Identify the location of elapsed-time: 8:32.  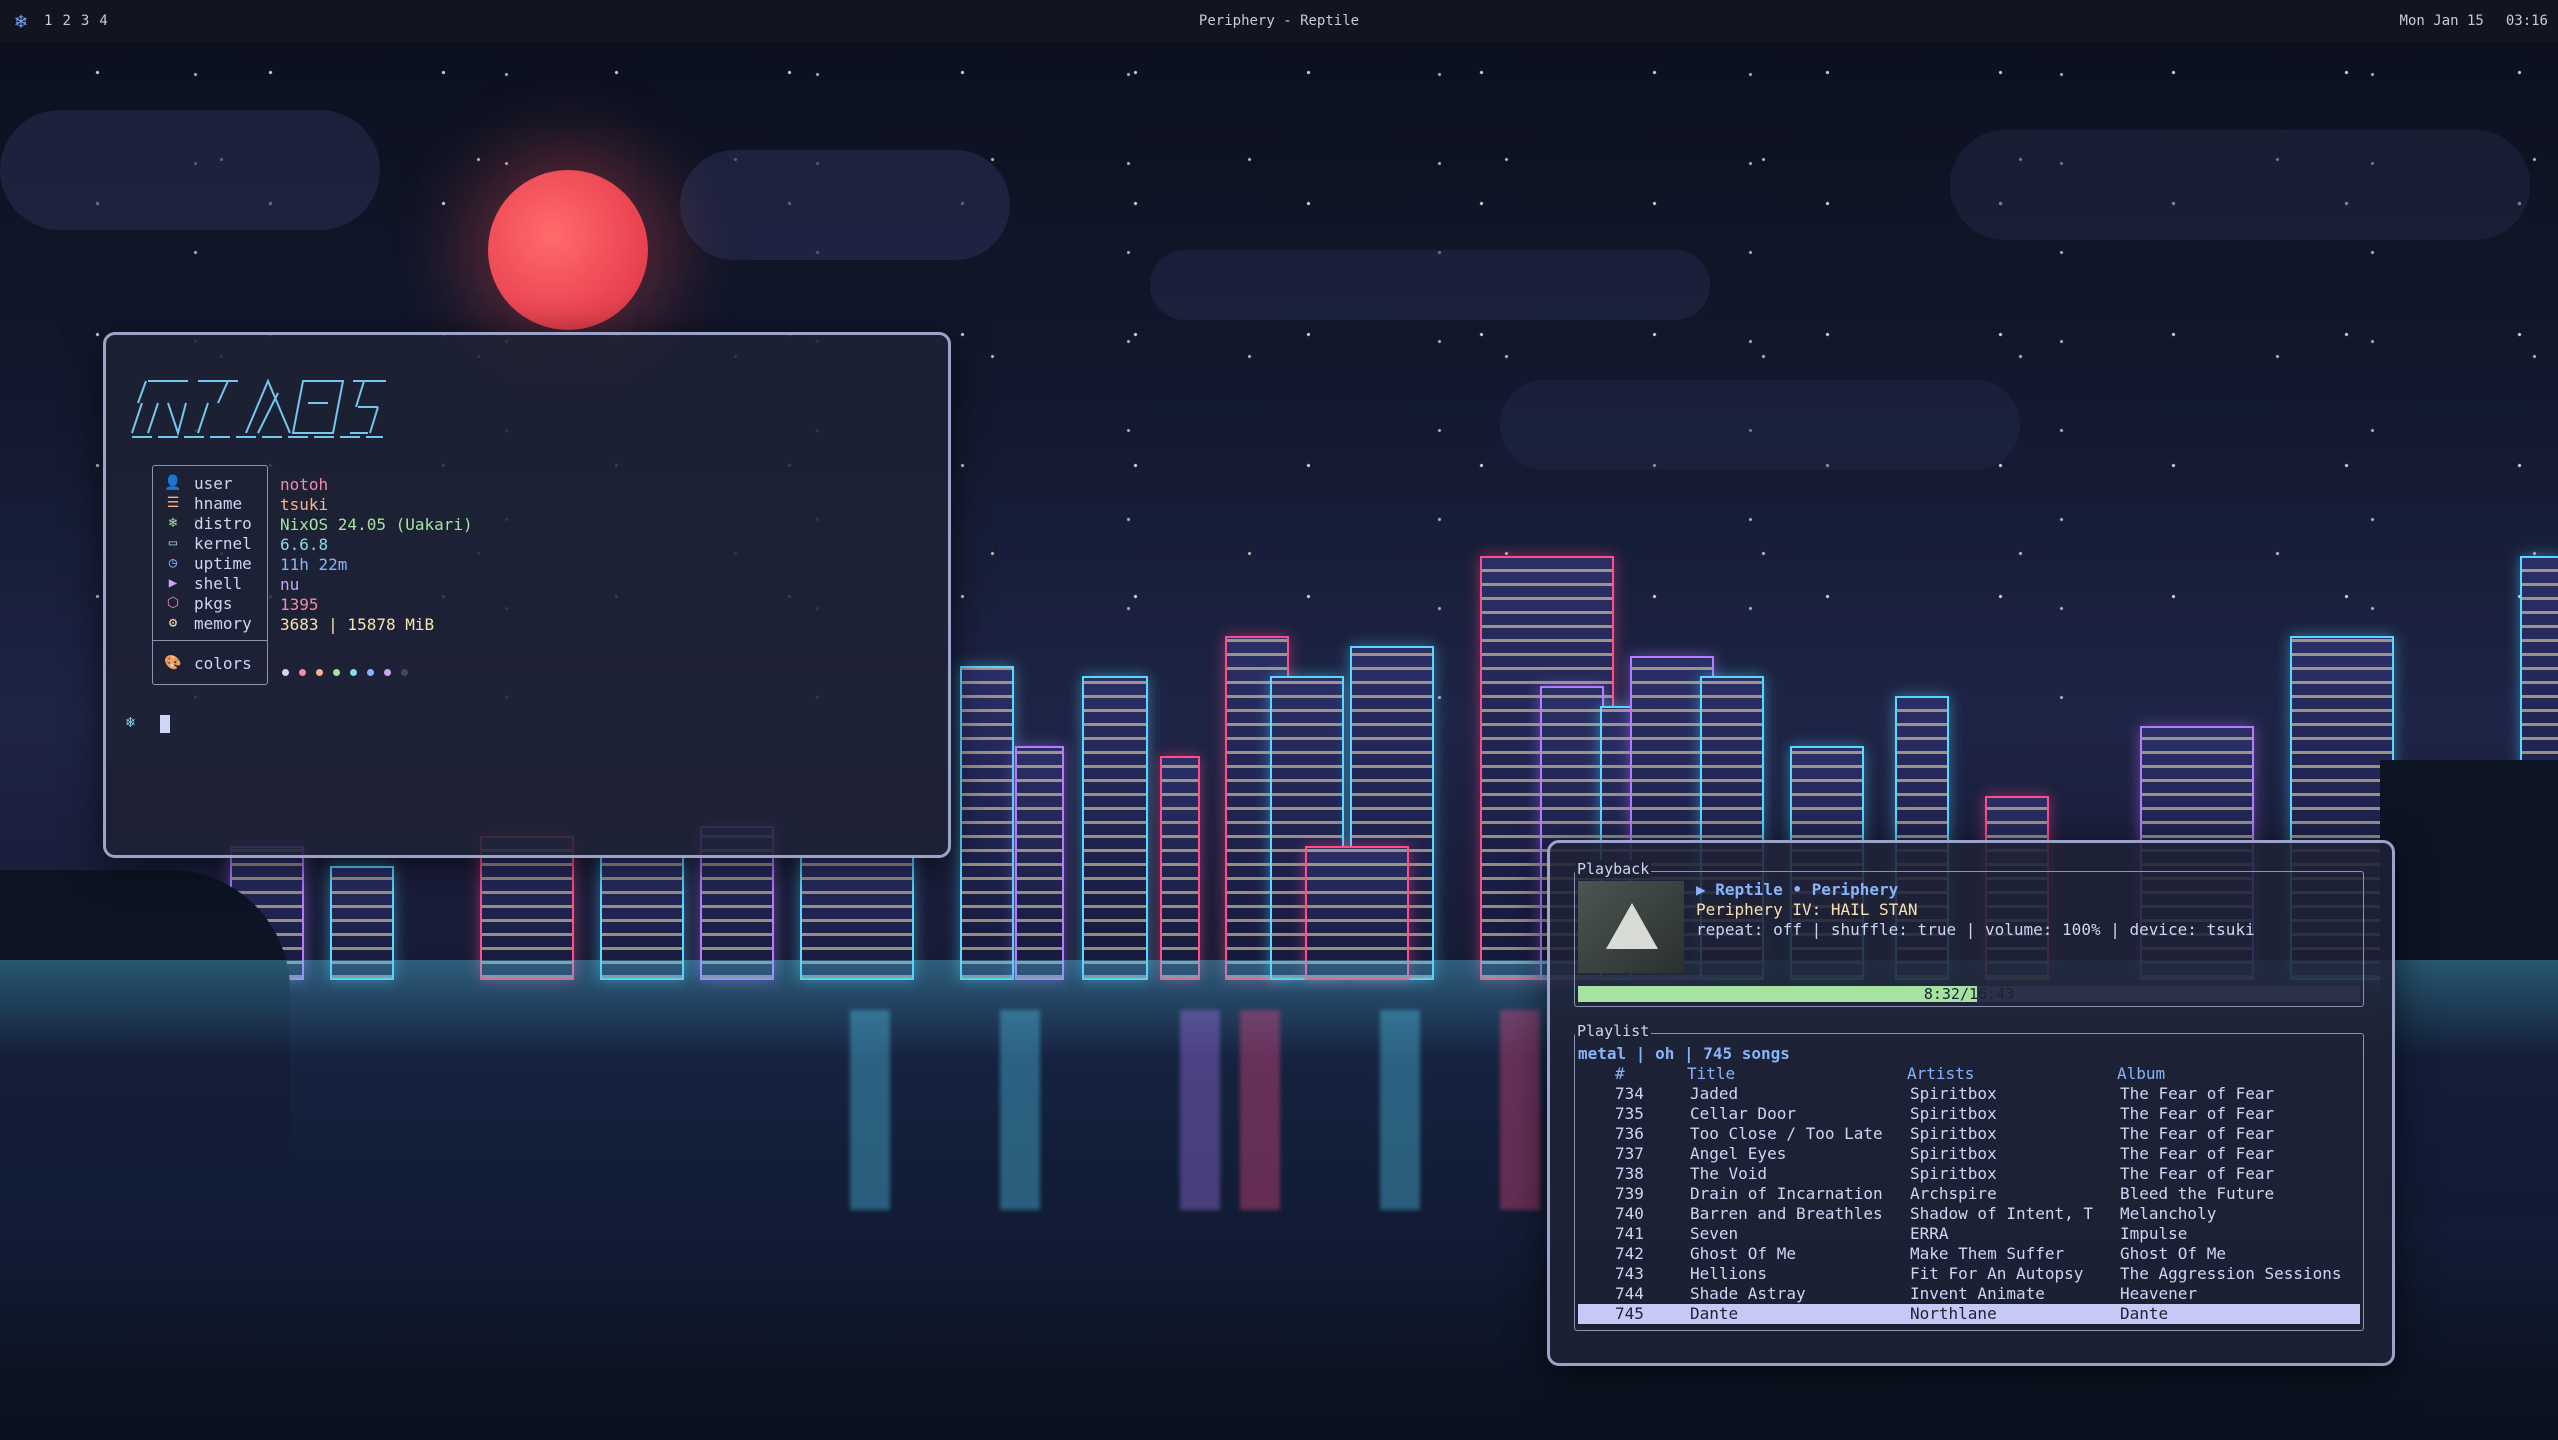
(1941, 994).